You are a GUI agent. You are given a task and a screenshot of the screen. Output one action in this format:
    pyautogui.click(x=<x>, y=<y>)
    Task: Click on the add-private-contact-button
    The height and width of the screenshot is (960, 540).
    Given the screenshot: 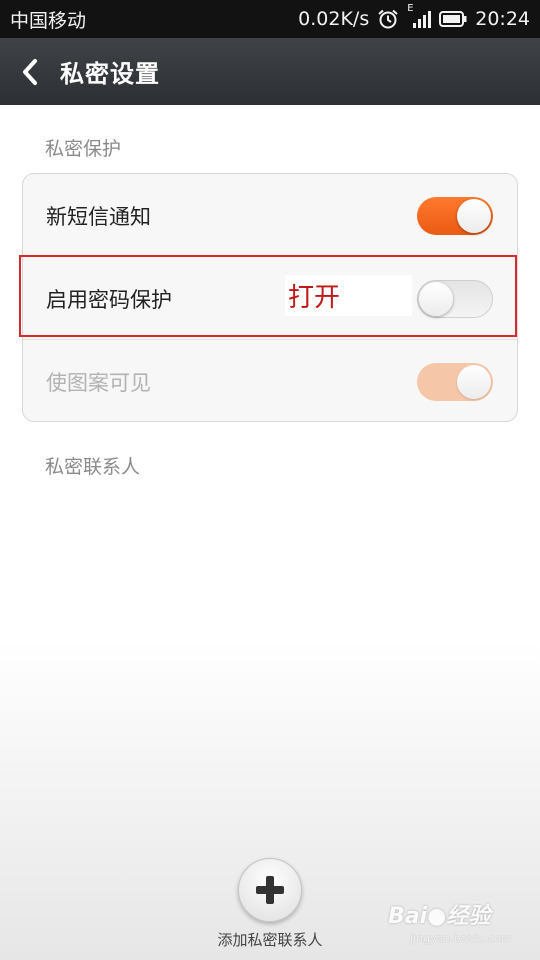 What is the action you would take?
    pyautogui.click(x=270, y=890)
    